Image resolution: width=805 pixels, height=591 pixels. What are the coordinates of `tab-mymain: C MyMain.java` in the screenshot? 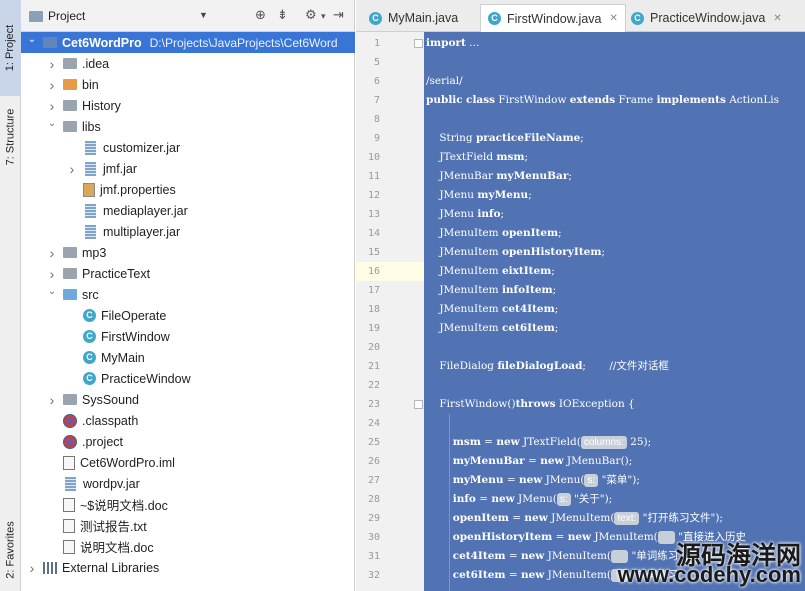 It's located at (413, 18).